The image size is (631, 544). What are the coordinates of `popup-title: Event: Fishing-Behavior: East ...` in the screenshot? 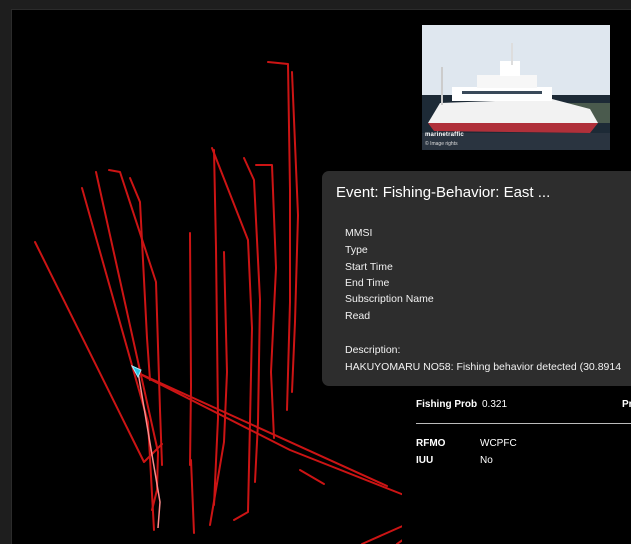 It's located at (443, 192).